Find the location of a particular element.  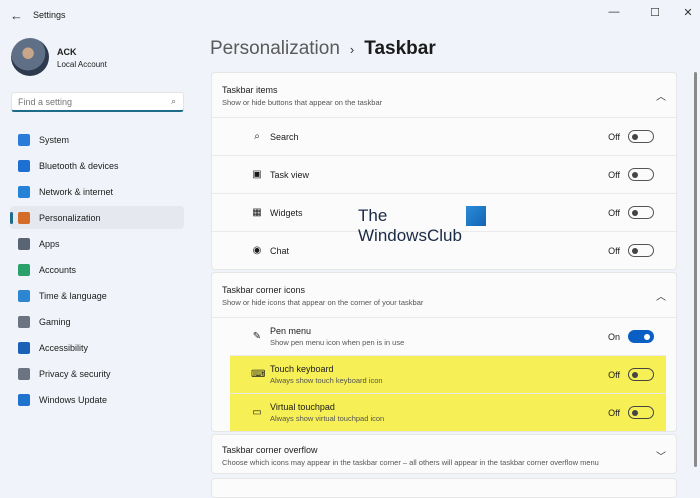

sidebar-item-system: System is located at coordinates (97, 139).